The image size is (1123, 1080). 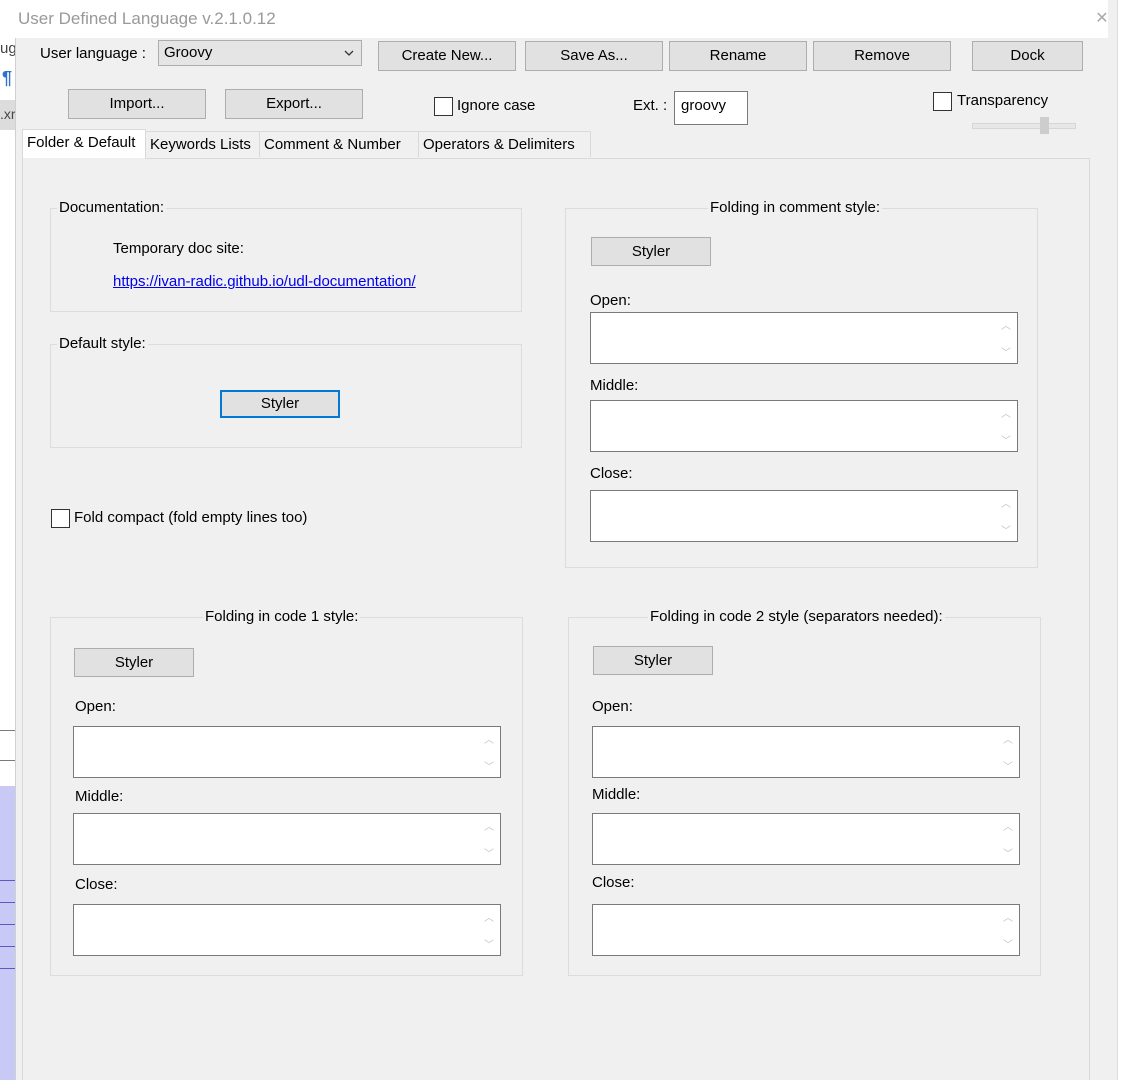 I want to click on tab-keywords-lists: Keywords Lists, so click(x=202, y=144).